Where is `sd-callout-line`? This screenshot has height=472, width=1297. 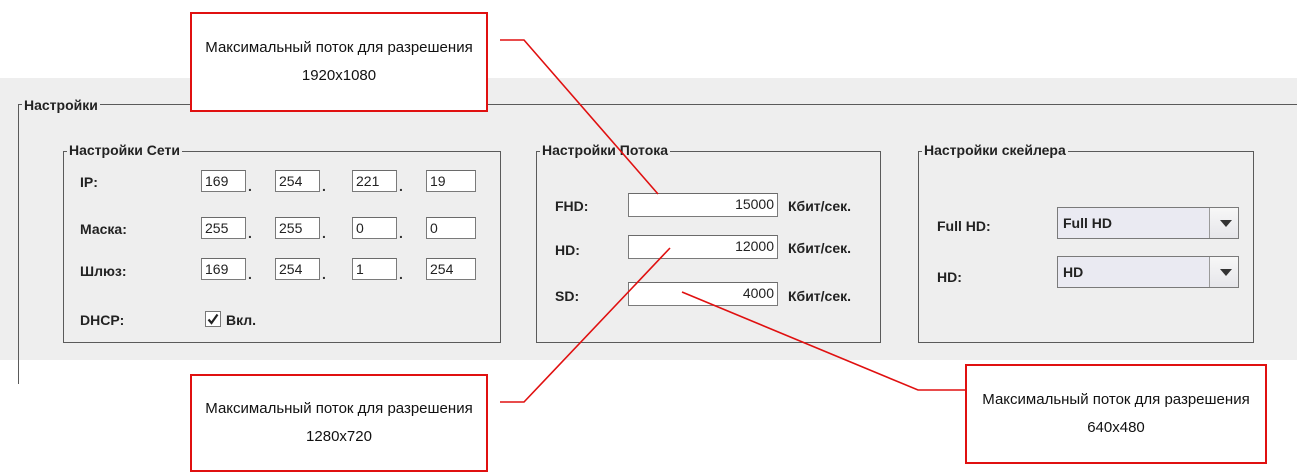
sd-callout-line is located at coordinates (824, 341).